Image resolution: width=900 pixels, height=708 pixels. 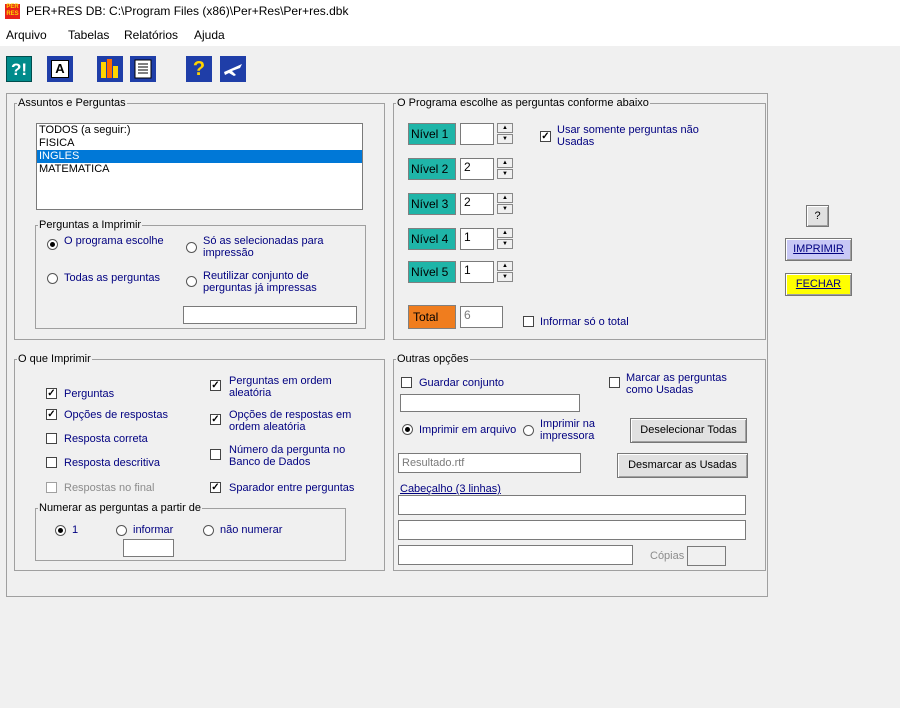 What do you see at coordinates (51, 414) in the screenshot?
I see `opcoes-respostas-checkbox: ✓` at bounding box center [51, 414].